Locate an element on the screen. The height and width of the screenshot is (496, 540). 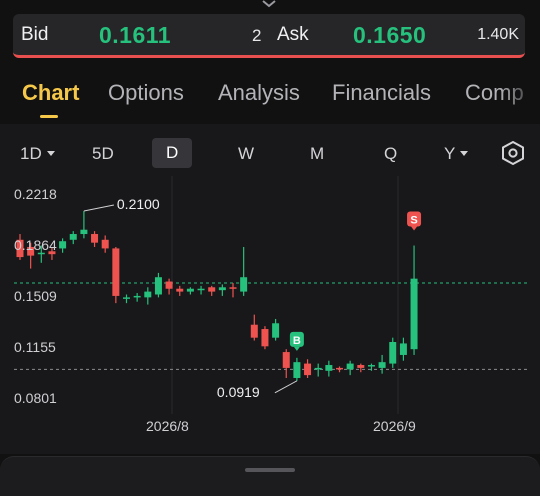
period-y-label: Y is located at coordinates (450, 153).